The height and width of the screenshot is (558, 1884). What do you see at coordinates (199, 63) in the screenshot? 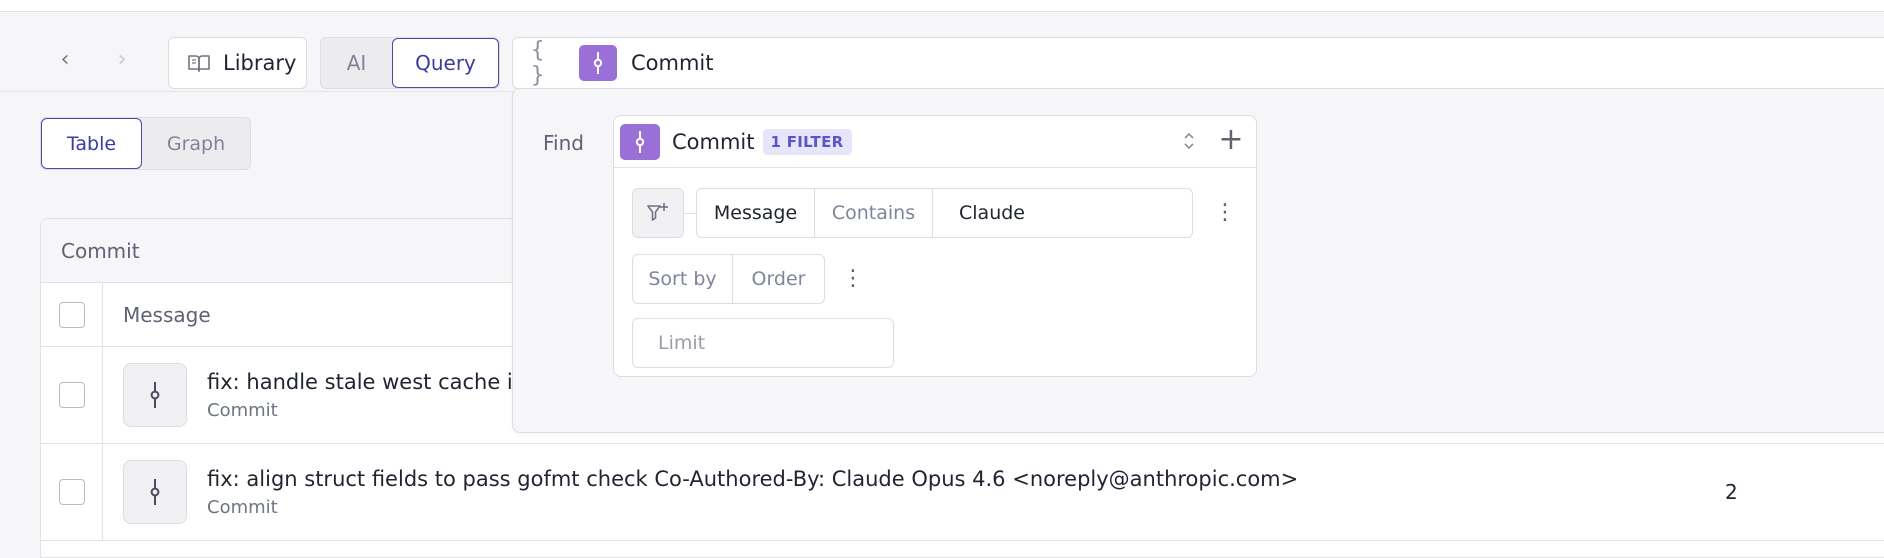
I see `book-icon` at bounding box center [199, 63].